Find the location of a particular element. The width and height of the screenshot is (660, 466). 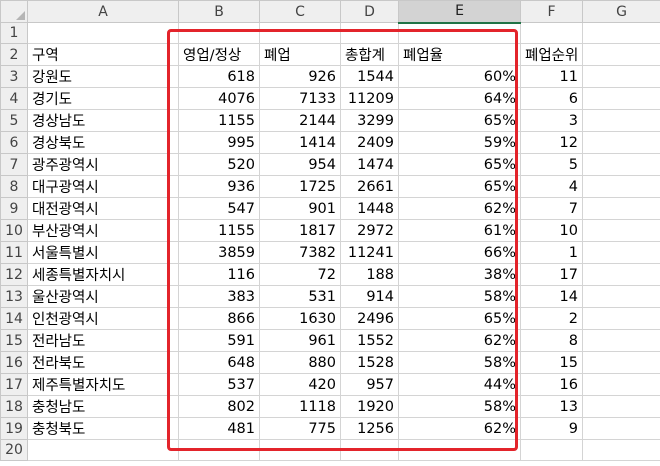

open-count-cell: 537 is located at coordinates (219, 384).